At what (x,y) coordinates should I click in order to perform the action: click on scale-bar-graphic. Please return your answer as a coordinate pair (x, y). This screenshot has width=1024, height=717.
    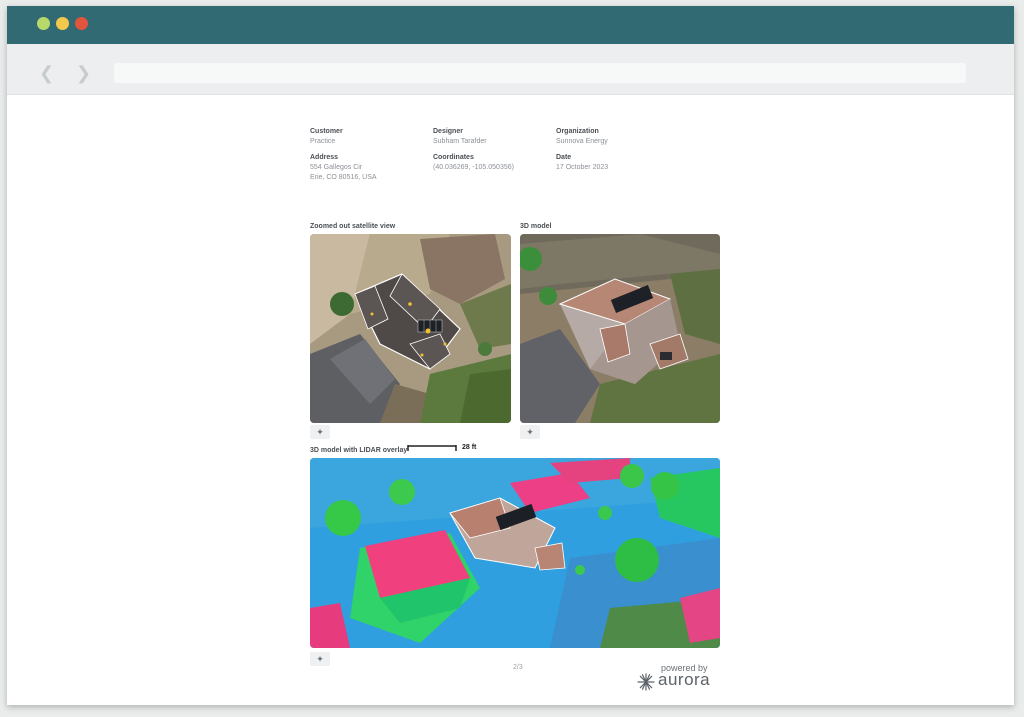
    Looking at the image, I should click on (432, 448).